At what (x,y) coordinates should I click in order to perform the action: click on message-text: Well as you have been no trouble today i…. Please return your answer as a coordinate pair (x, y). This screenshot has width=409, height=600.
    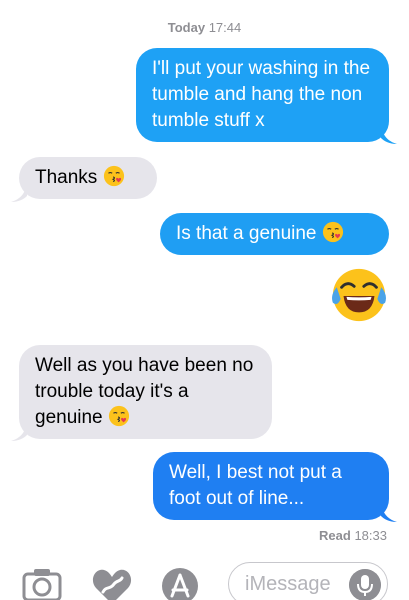
    Looking at the image, I should click on (144, 391).